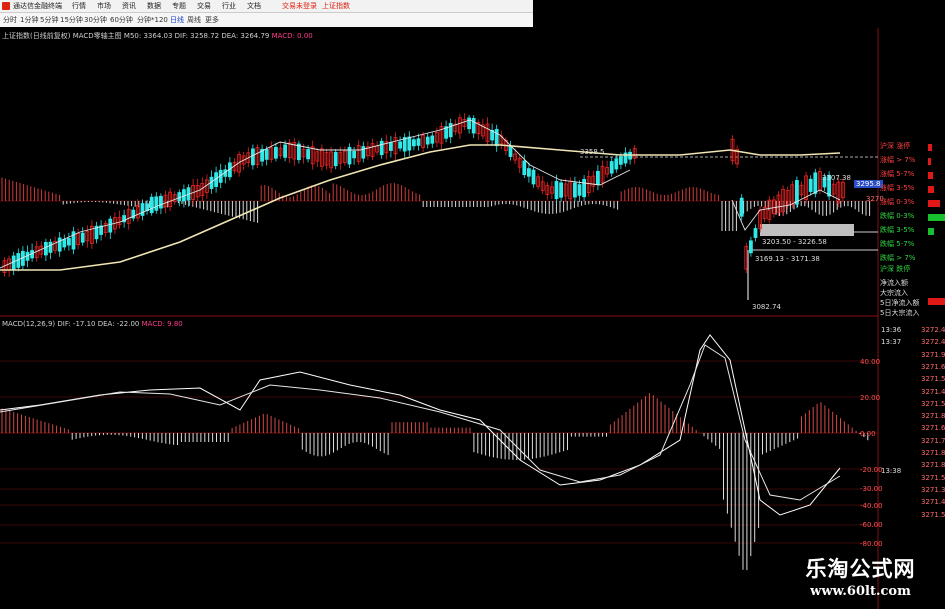 Image resolution: width=945 pixels, height=609 pixels. I want to click on breadth-up-5-7: 涨幅 5-7%, so click(897, 174).